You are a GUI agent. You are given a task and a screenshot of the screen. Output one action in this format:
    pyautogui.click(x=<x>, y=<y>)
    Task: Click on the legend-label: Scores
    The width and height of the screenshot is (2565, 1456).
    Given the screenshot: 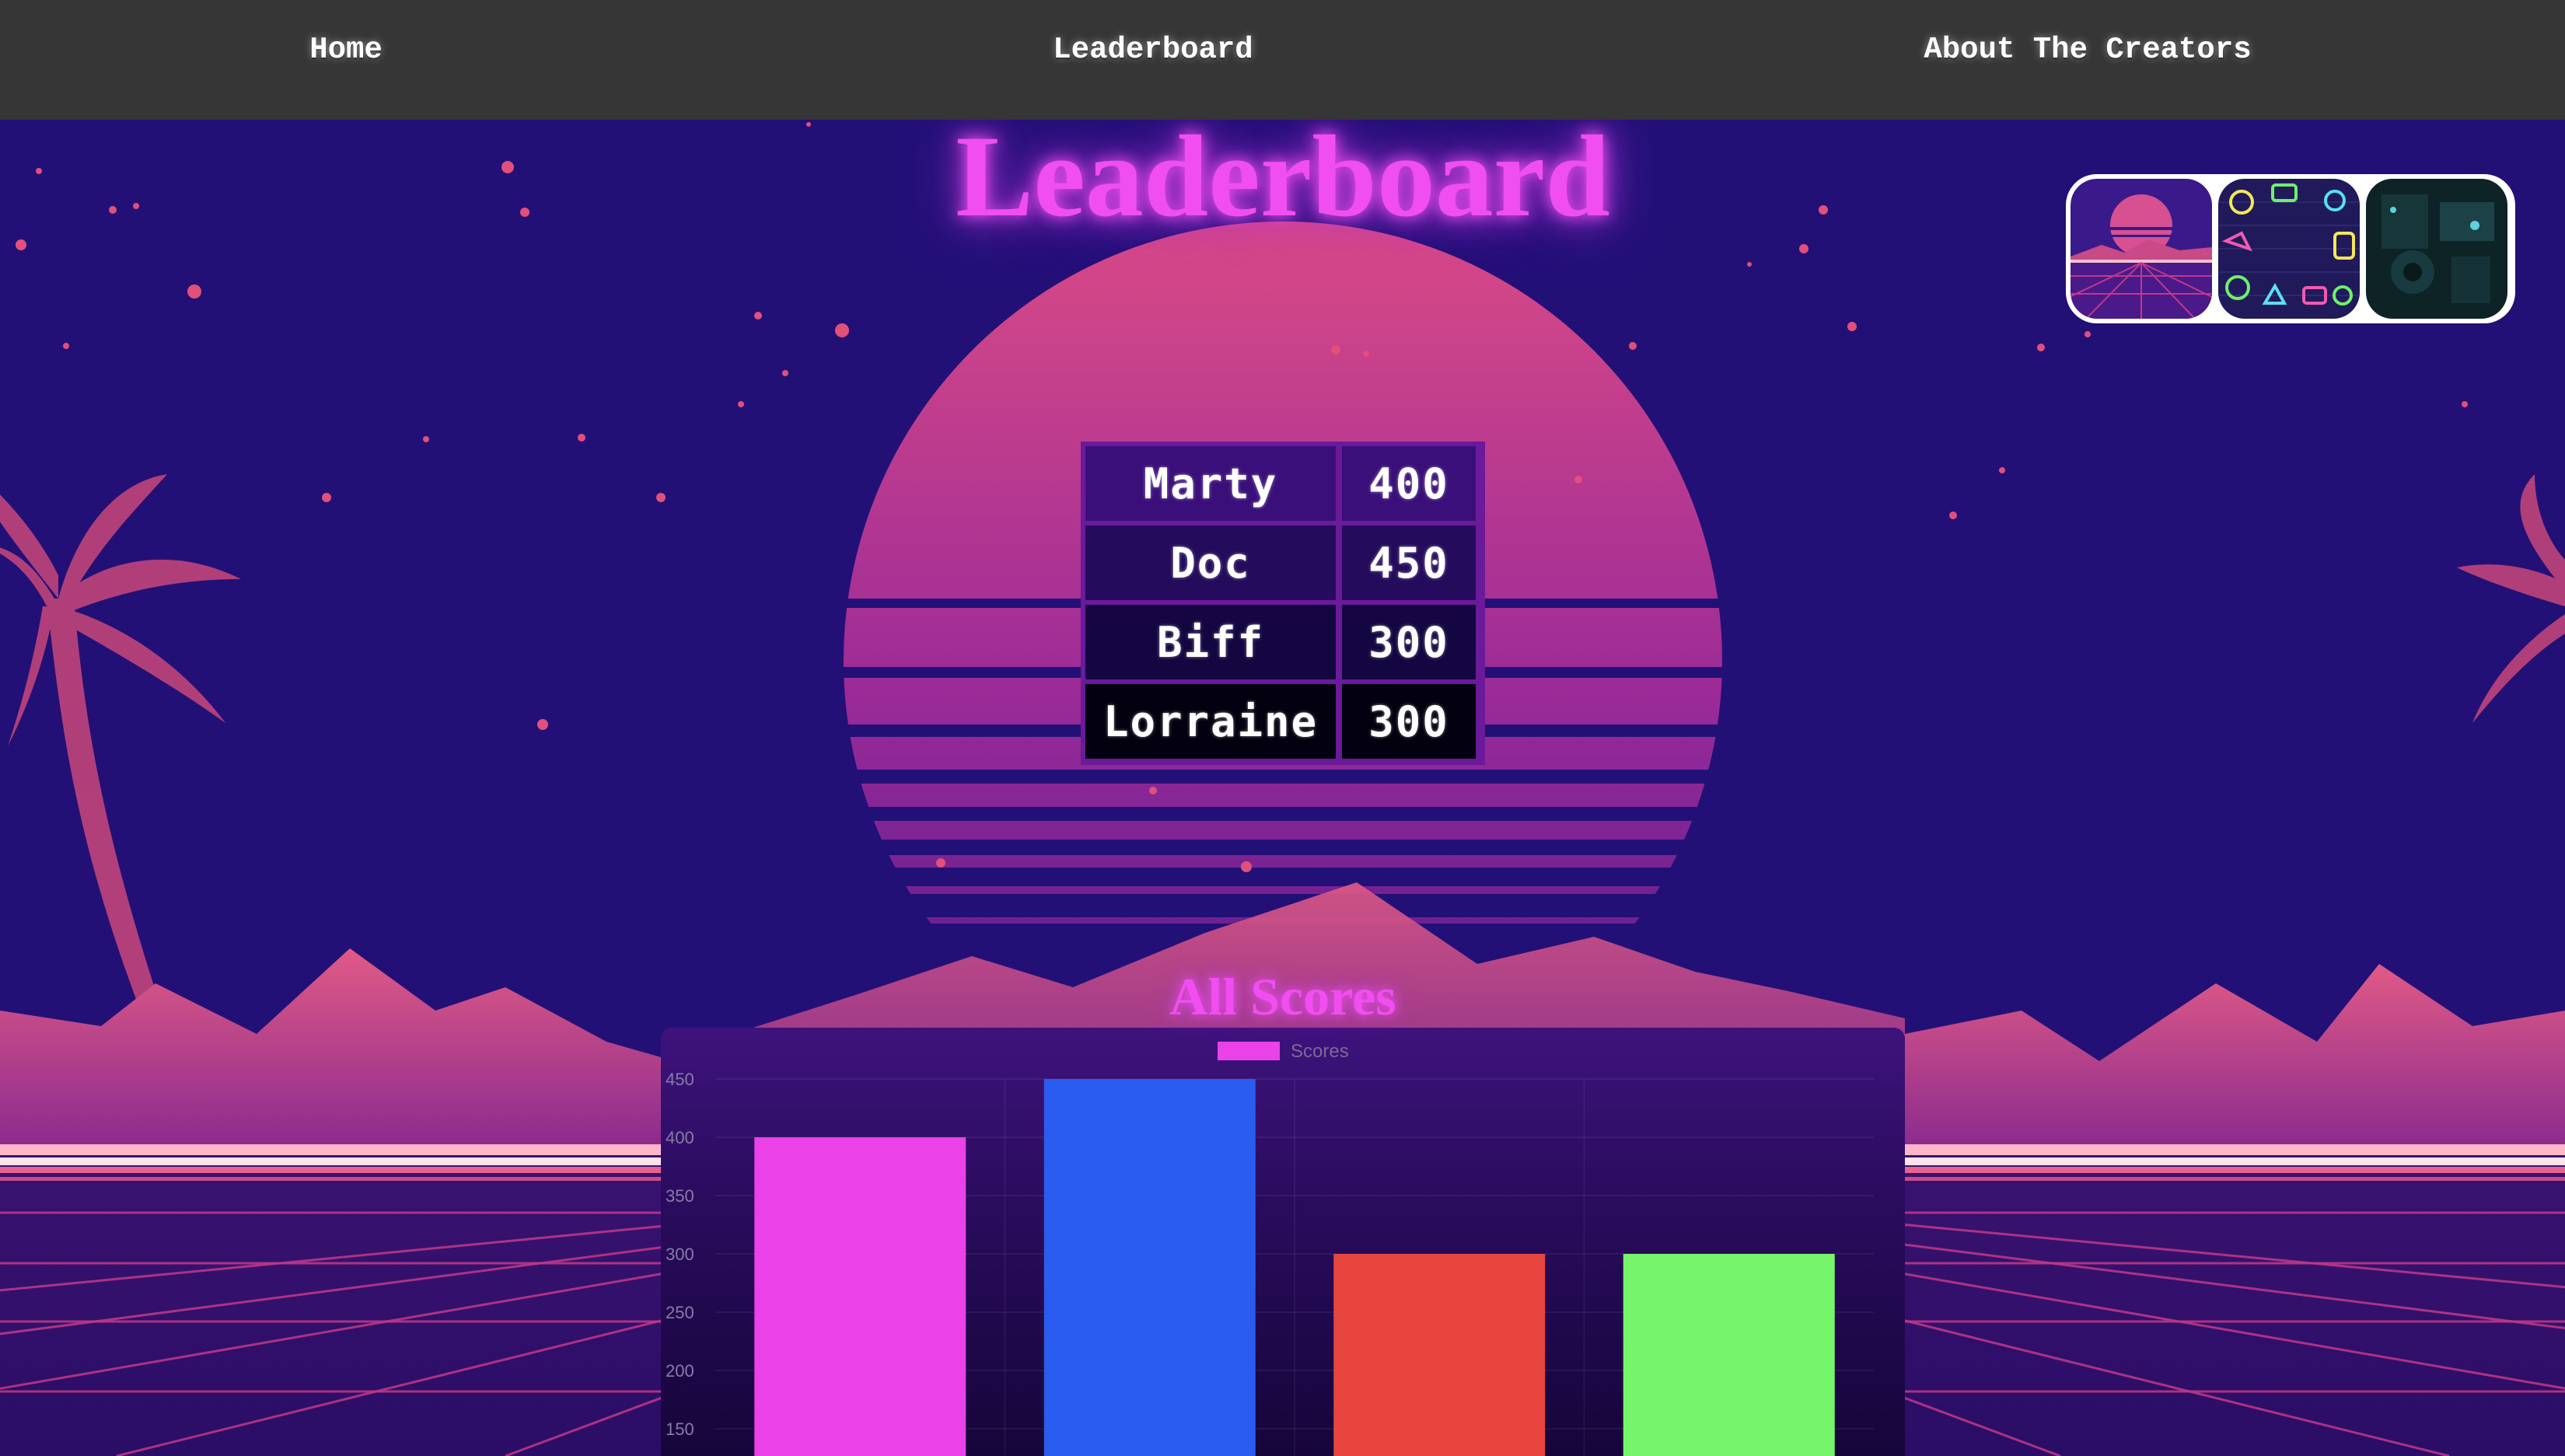 What is the action you would take?
    pyautogui.click(x=1320, y=1051)
    